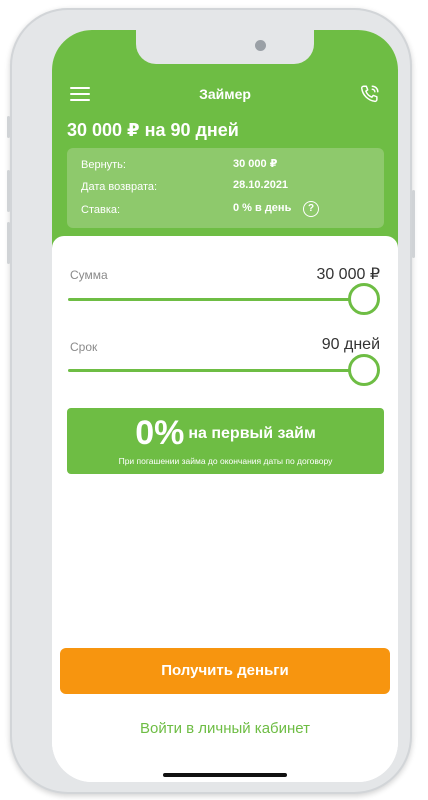 This screenshot has width=428, height=800. Describe the element at coordinates (216, 299) in the screenshot. I see `amount-slider-track` at that location.